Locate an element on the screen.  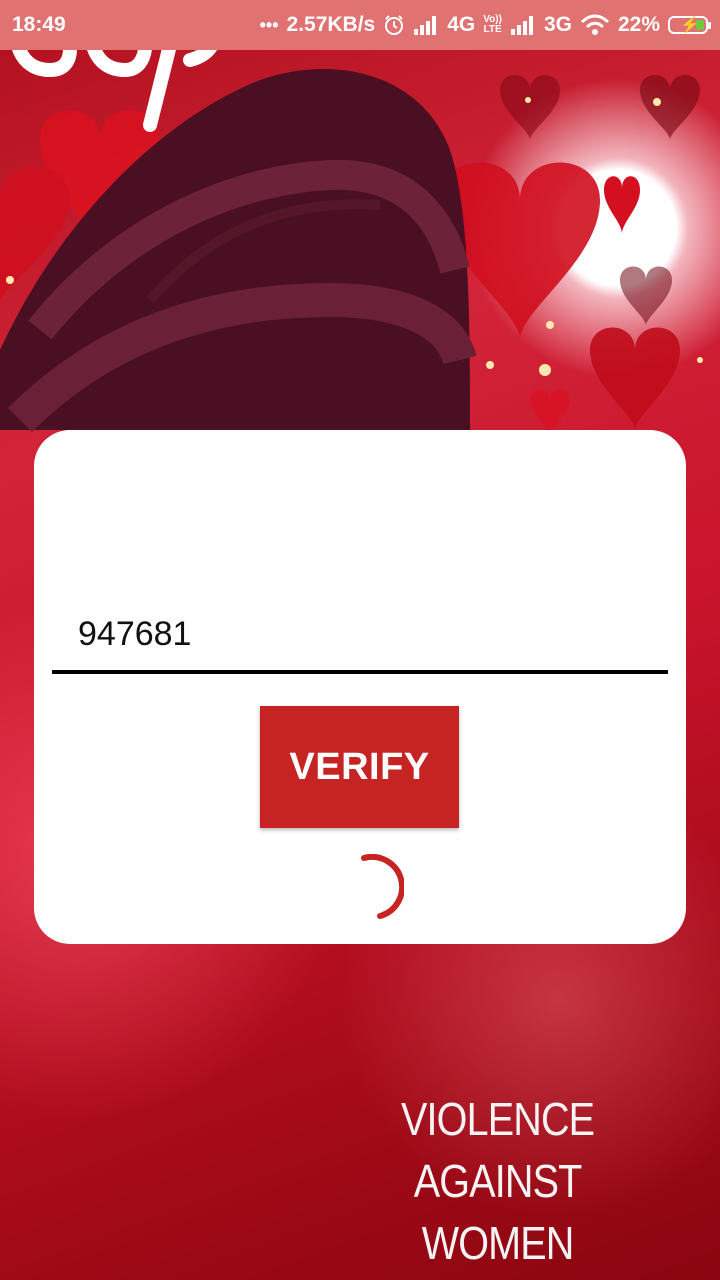
verify-button: VERIFY is located at coordinates (359, 767).